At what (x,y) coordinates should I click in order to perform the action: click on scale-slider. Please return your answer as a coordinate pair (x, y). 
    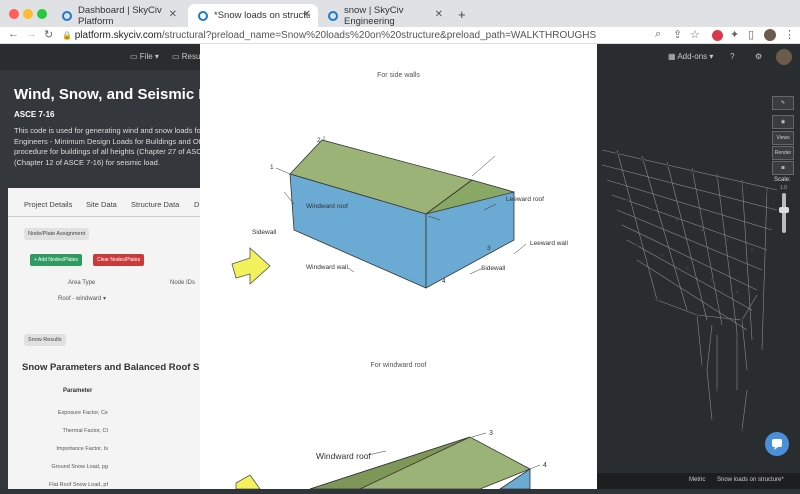
    Looking at the image, I should click on (784, 213).